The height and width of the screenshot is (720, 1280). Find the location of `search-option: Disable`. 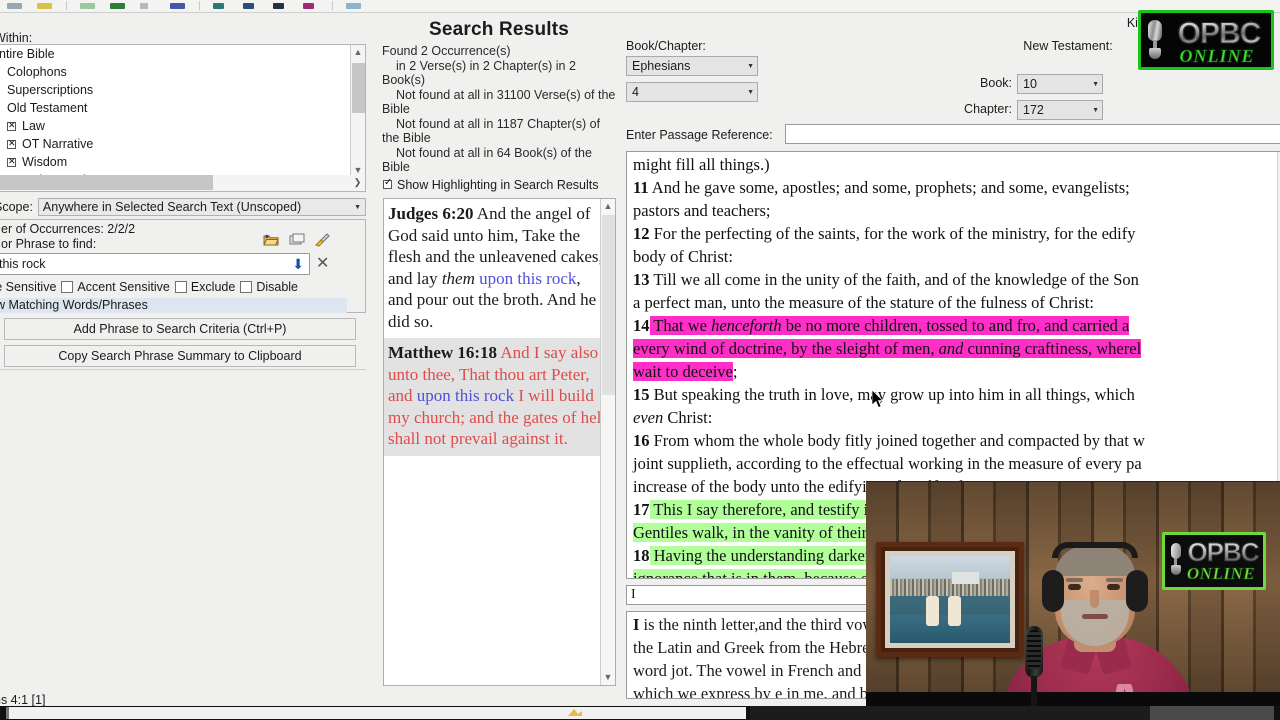

search-option: Disable is located at coordinates (269, 287).